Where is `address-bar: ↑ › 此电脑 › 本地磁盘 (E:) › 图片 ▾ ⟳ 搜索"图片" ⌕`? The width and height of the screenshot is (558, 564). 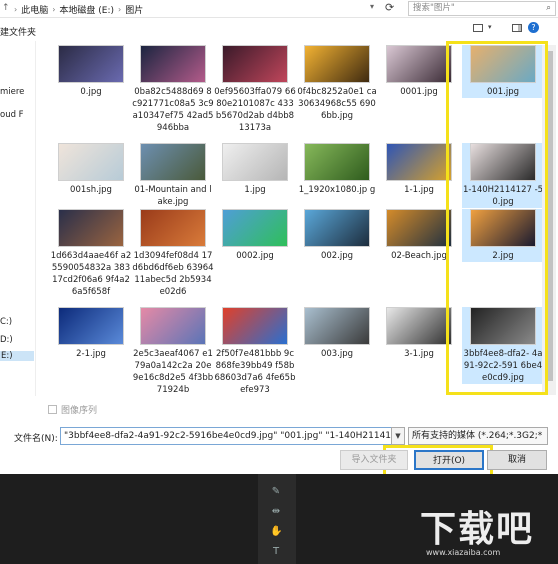 address-bar: ↑ › 此电脑 › 本地磁盘 (E:) › 图片 ▾ ⟳ 搜索"图片" ⌕ is located at coordinates (279, 9).